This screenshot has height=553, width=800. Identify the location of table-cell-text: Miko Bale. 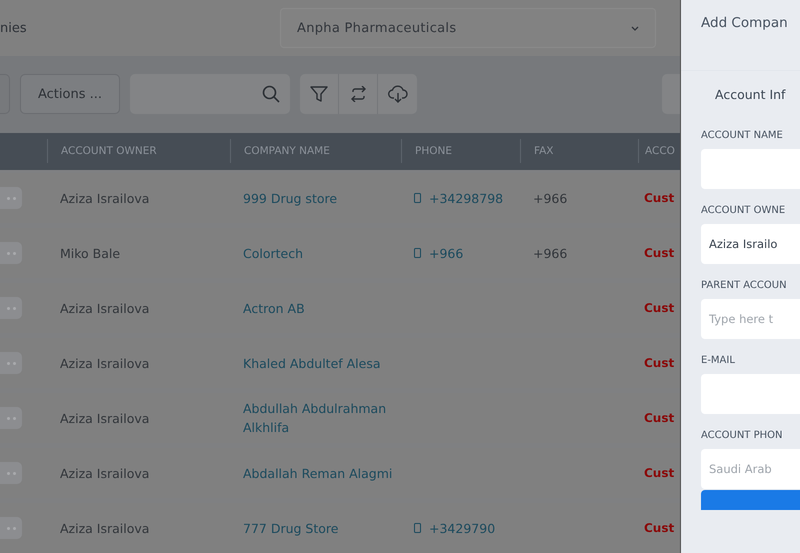
(90, 253).